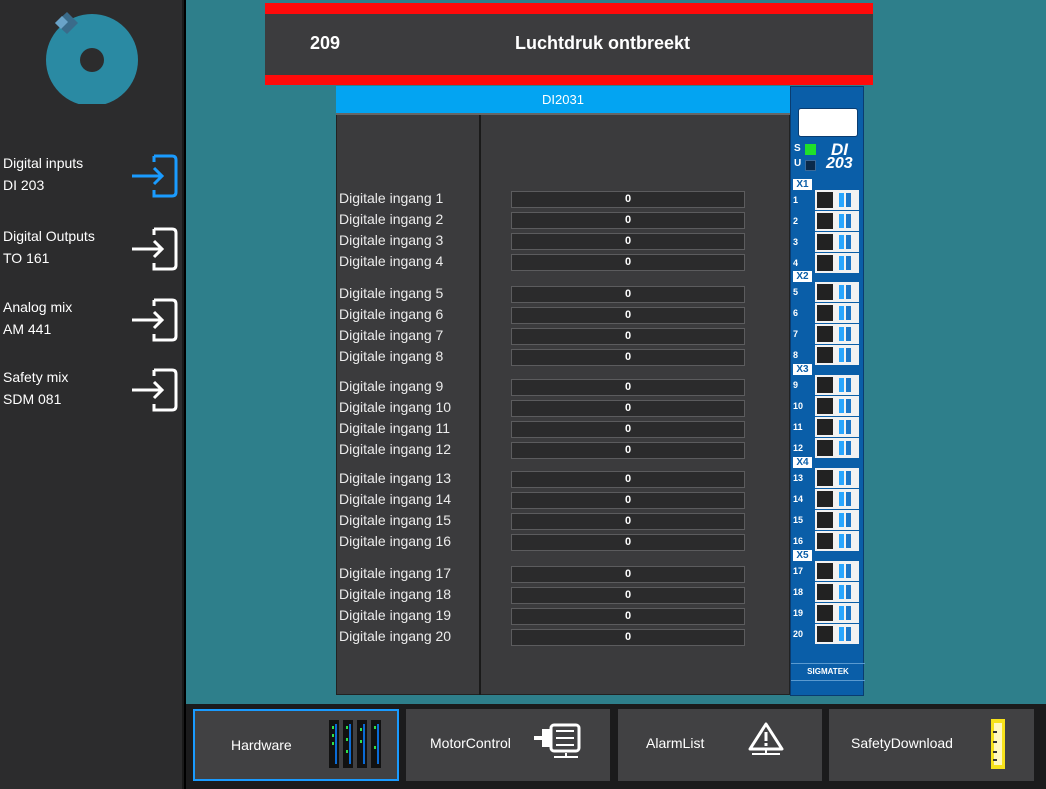 The height and width of the screenshot is (789, 1046). What do you see at coordinates (802, 184) in the screenshot?
I see `connector-label: X1` at bounding box center [802, 184].